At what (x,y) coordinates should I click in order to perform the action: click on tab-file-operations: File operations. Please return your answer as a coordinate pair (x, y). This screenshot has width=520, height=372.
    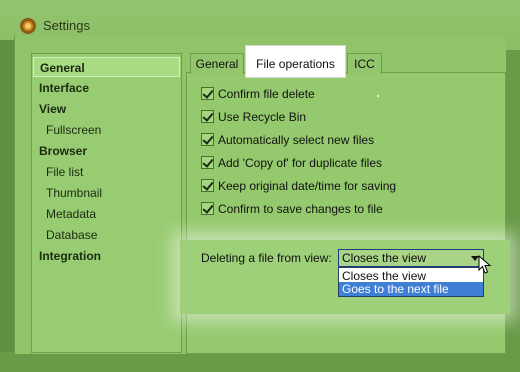
    Looking at the image, I should click on (295, 61).